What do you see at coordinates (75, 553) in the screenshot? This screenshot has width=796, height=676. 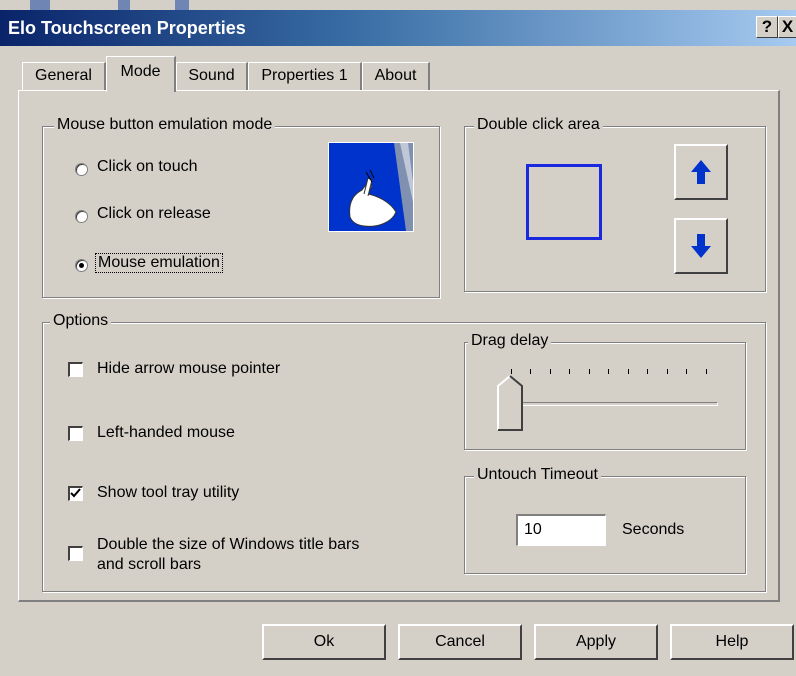 I see `double-size-checkbox` at bounding box center [75, 553].